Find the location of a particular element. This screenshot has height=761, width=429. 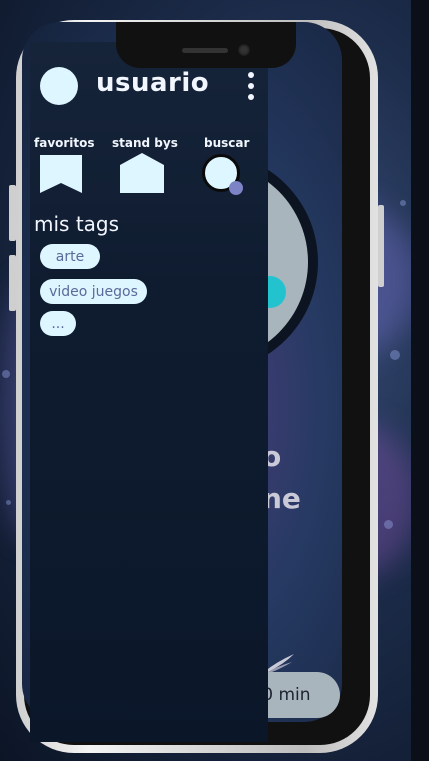

camera-icon is located at coordinates (244, 50).